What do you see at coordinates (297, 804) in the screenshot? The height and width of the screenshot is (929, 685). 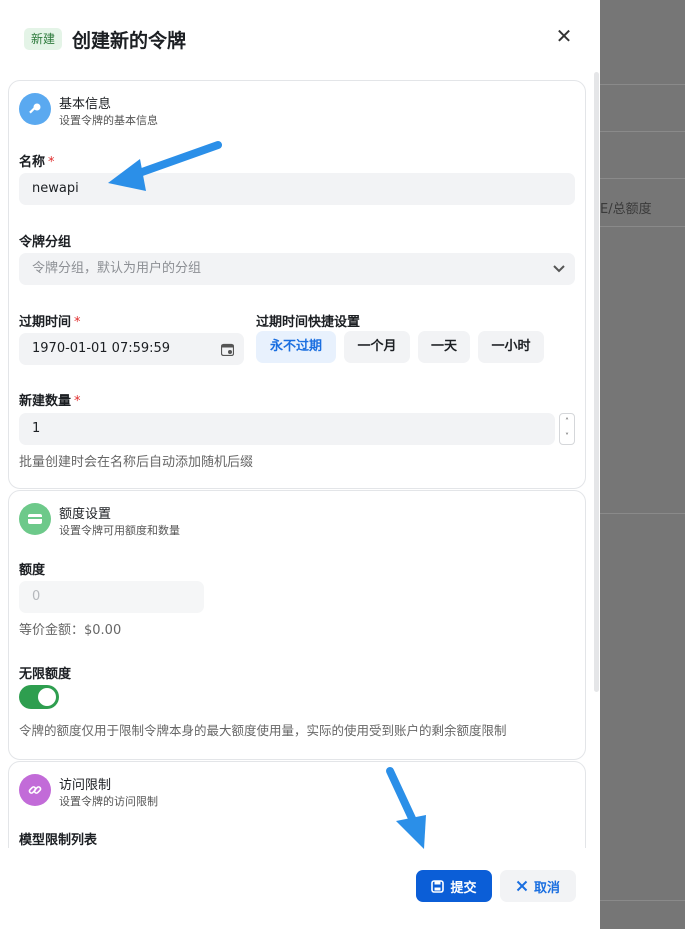 I see `access-card: 访问限制 设置令牌的访问限制 模型限制列表` at bounding box center [297, 804].